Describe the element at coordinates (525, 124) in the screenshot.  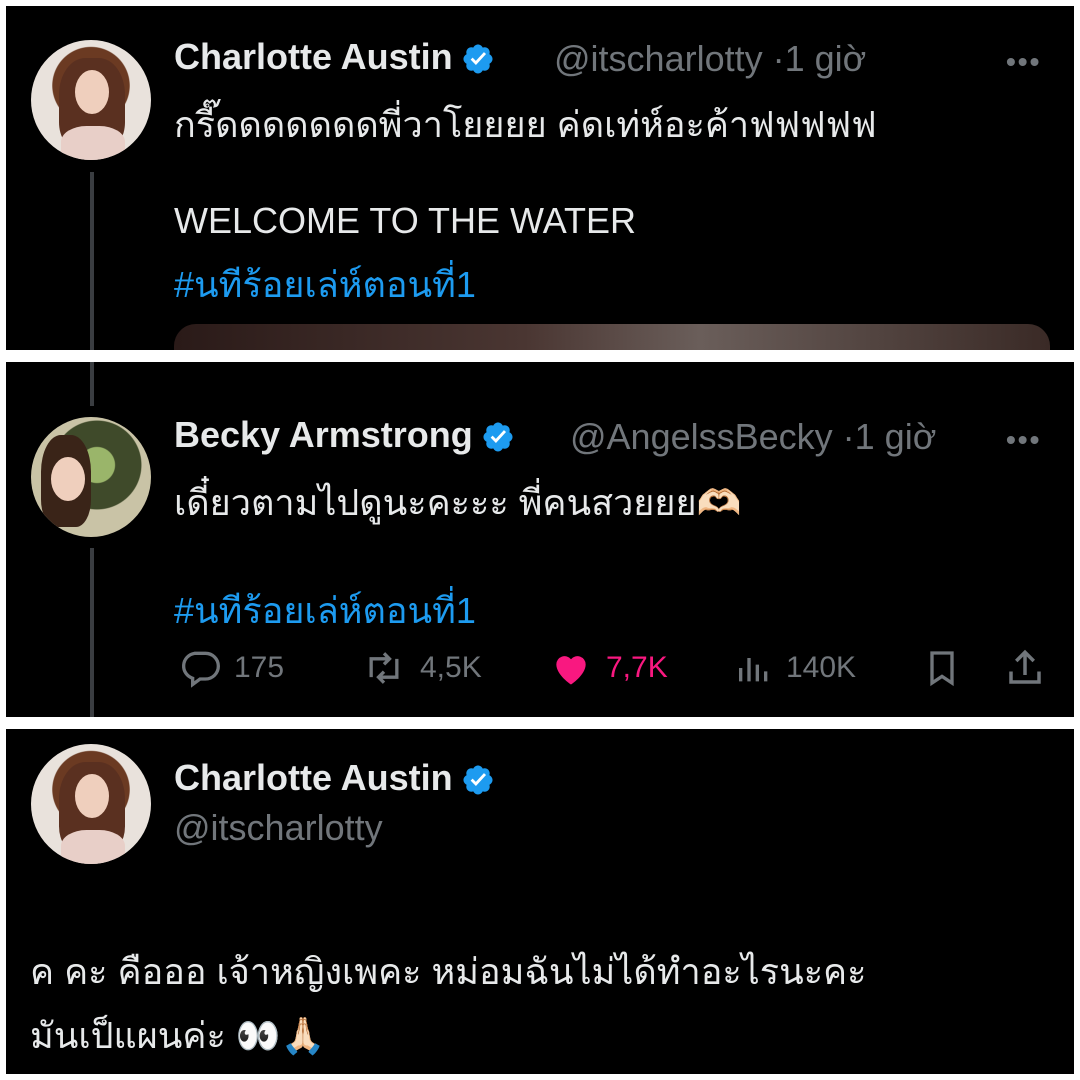
I see `tweet-text-line-1: กรี๊ดดดดดดดพี่วาโยยยย ค่ดเท่ห์อะค้าฟฟฟฟฟ` at that location.